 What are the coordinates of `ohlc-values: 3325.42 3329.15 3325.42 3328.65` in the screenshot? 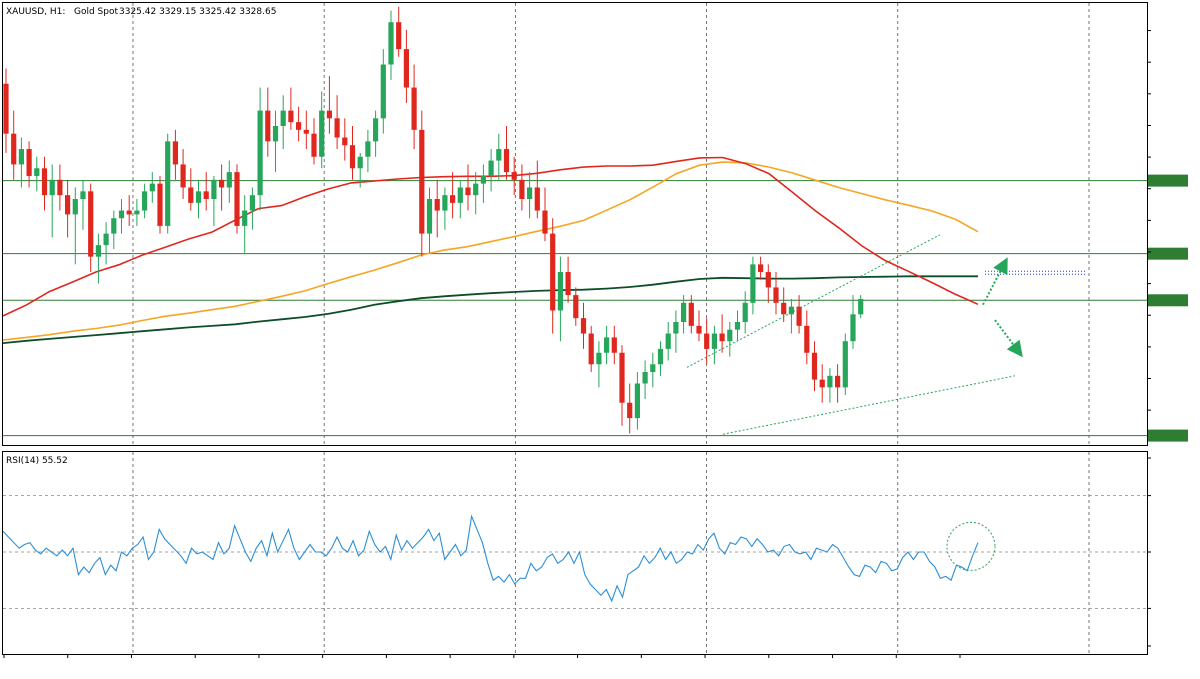 It's located at (197, 12).